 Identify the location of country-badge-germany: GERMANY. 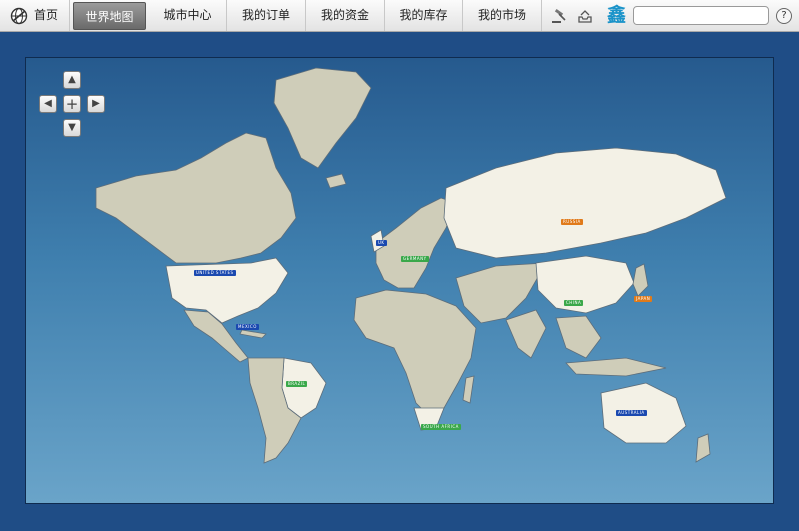
(415, 259).